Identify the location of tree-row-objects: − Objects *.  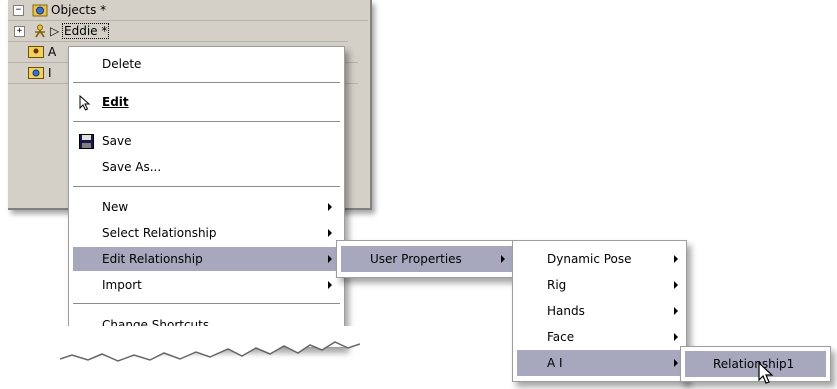
(188, 10).